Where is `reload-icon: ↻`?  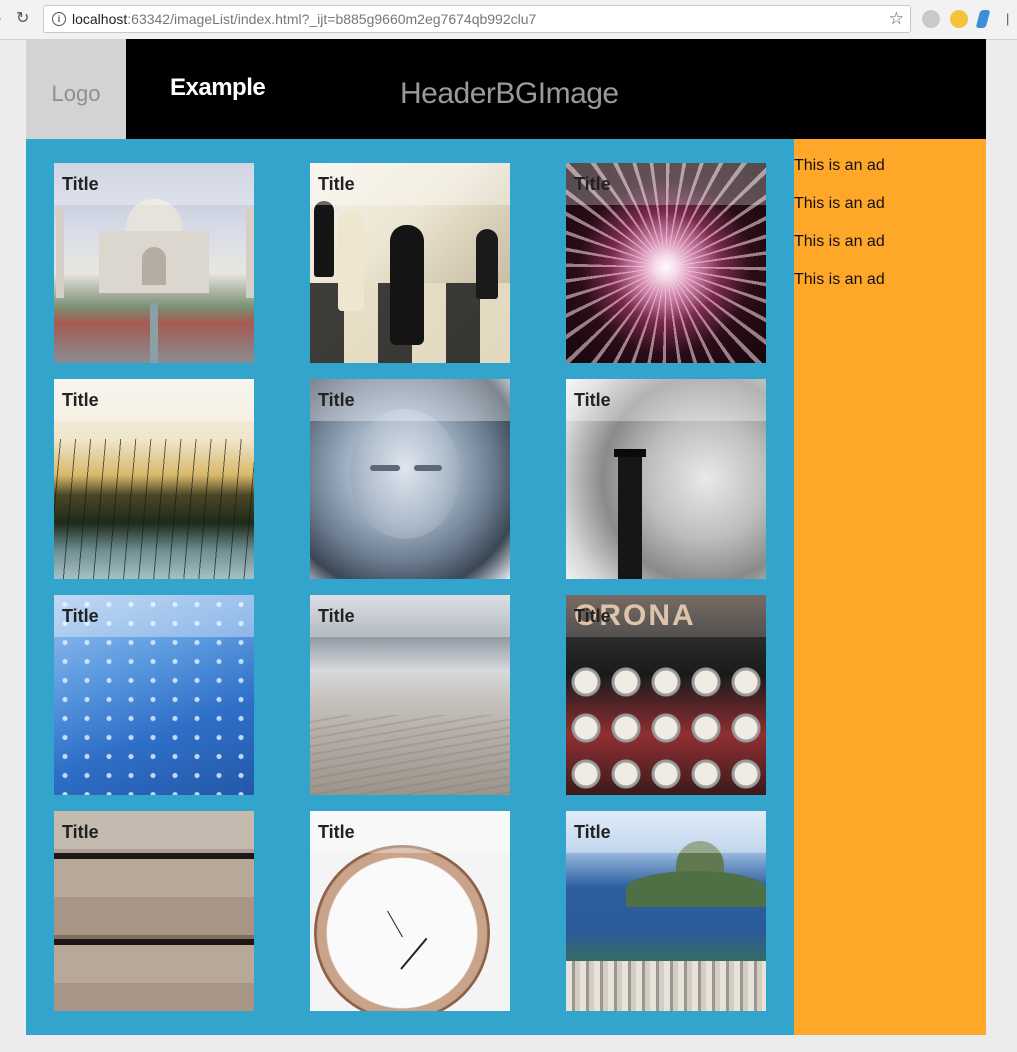 reload-icon: ↻ is located at coordinates (22, 19).